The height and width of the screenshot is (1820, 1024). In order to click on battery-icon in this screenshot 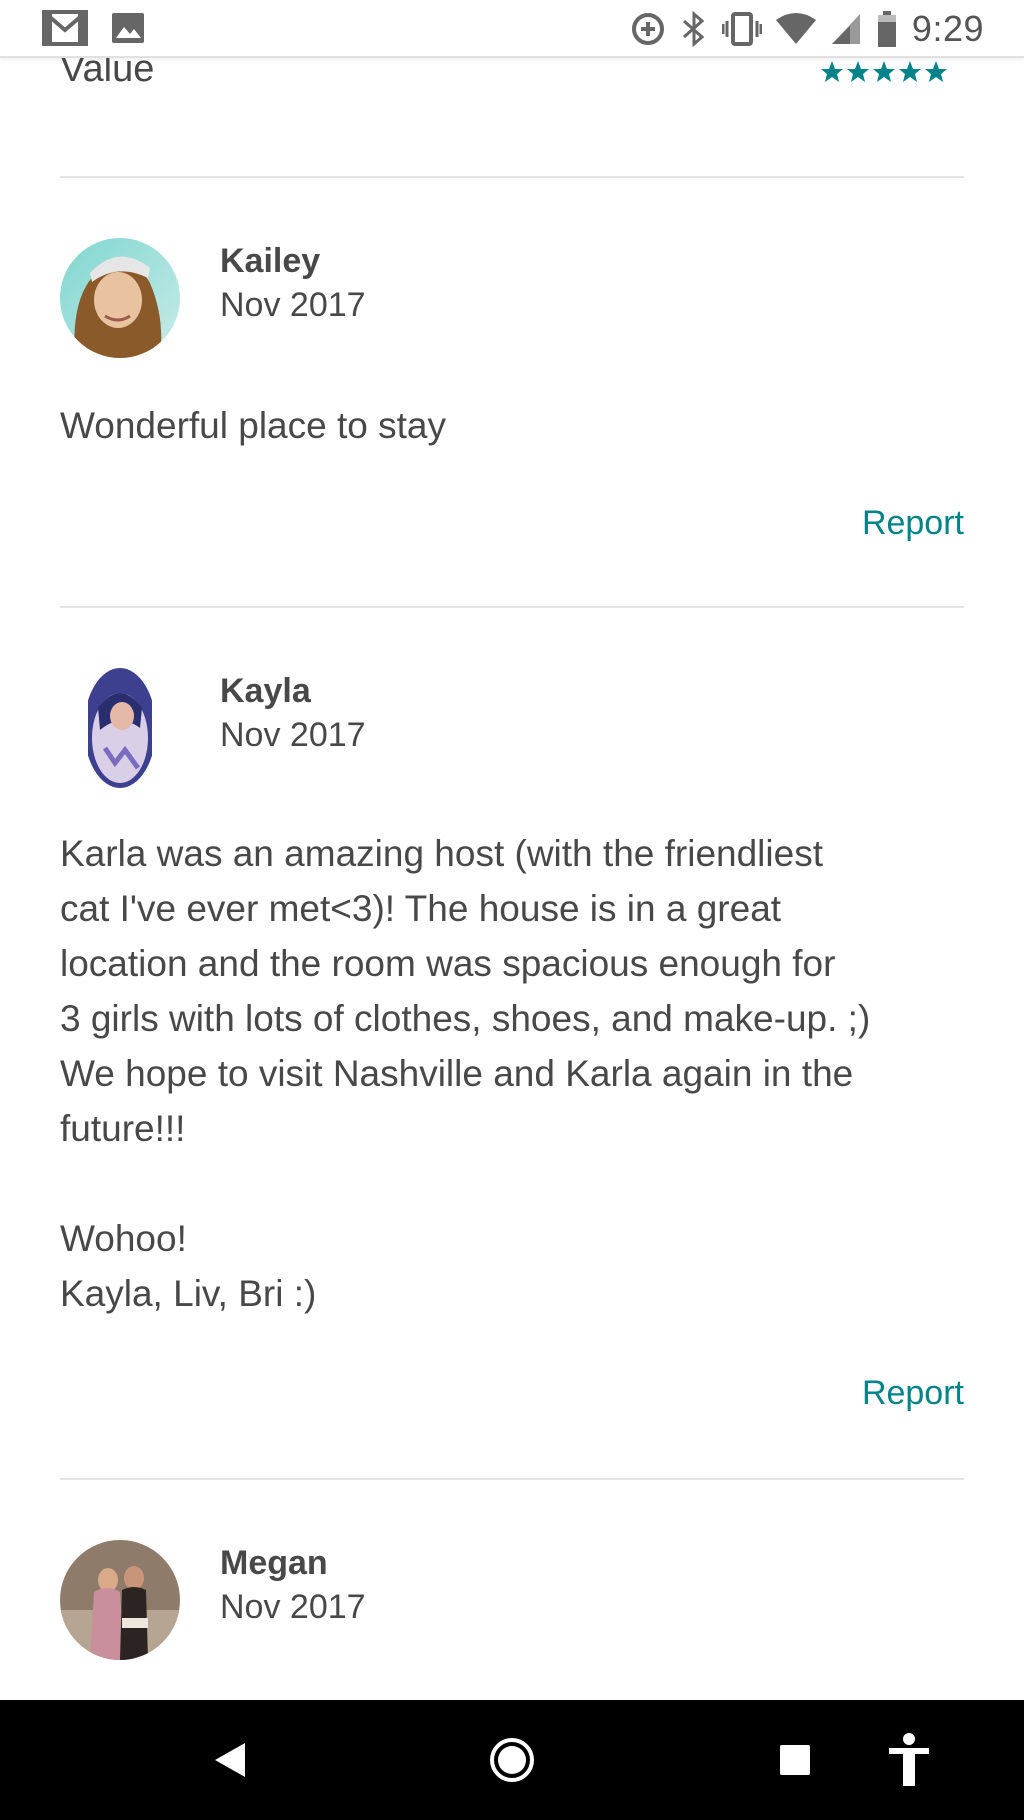, I will do `click(887, 29)`.